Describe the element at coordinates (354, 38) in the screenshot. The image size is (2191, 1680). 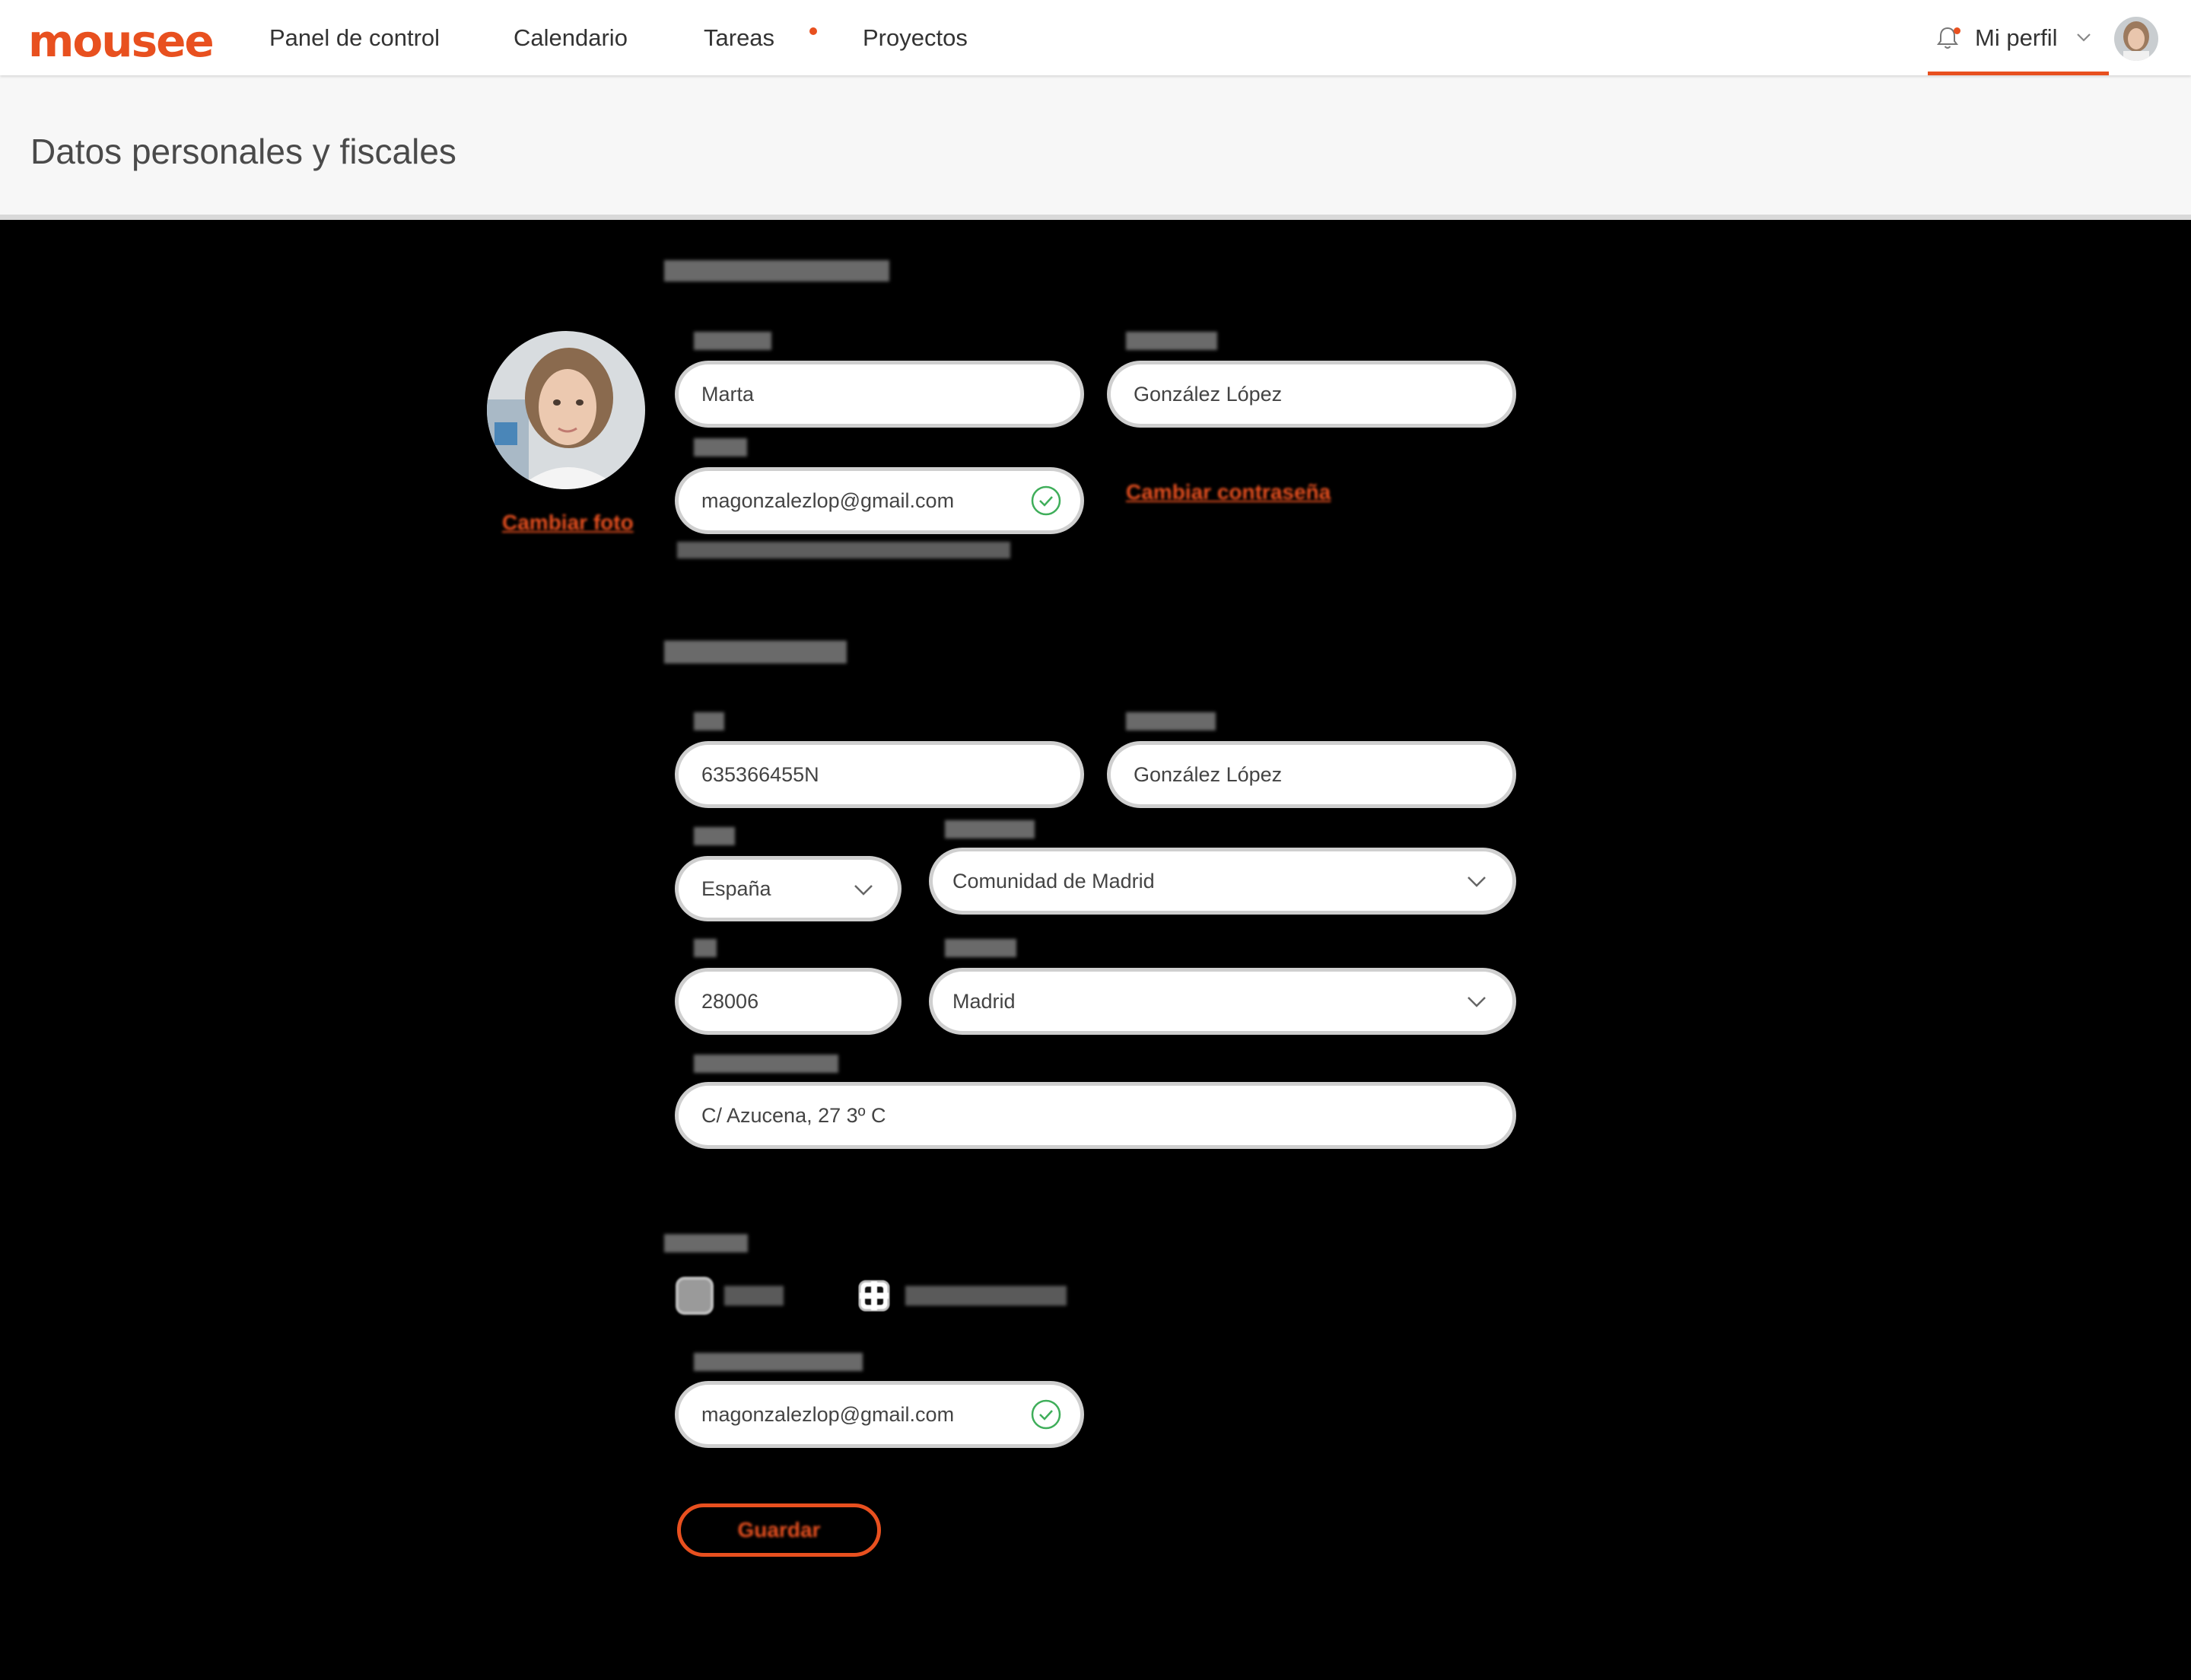
I see `nav-item-panel-de-control: Panel de control` at that location.